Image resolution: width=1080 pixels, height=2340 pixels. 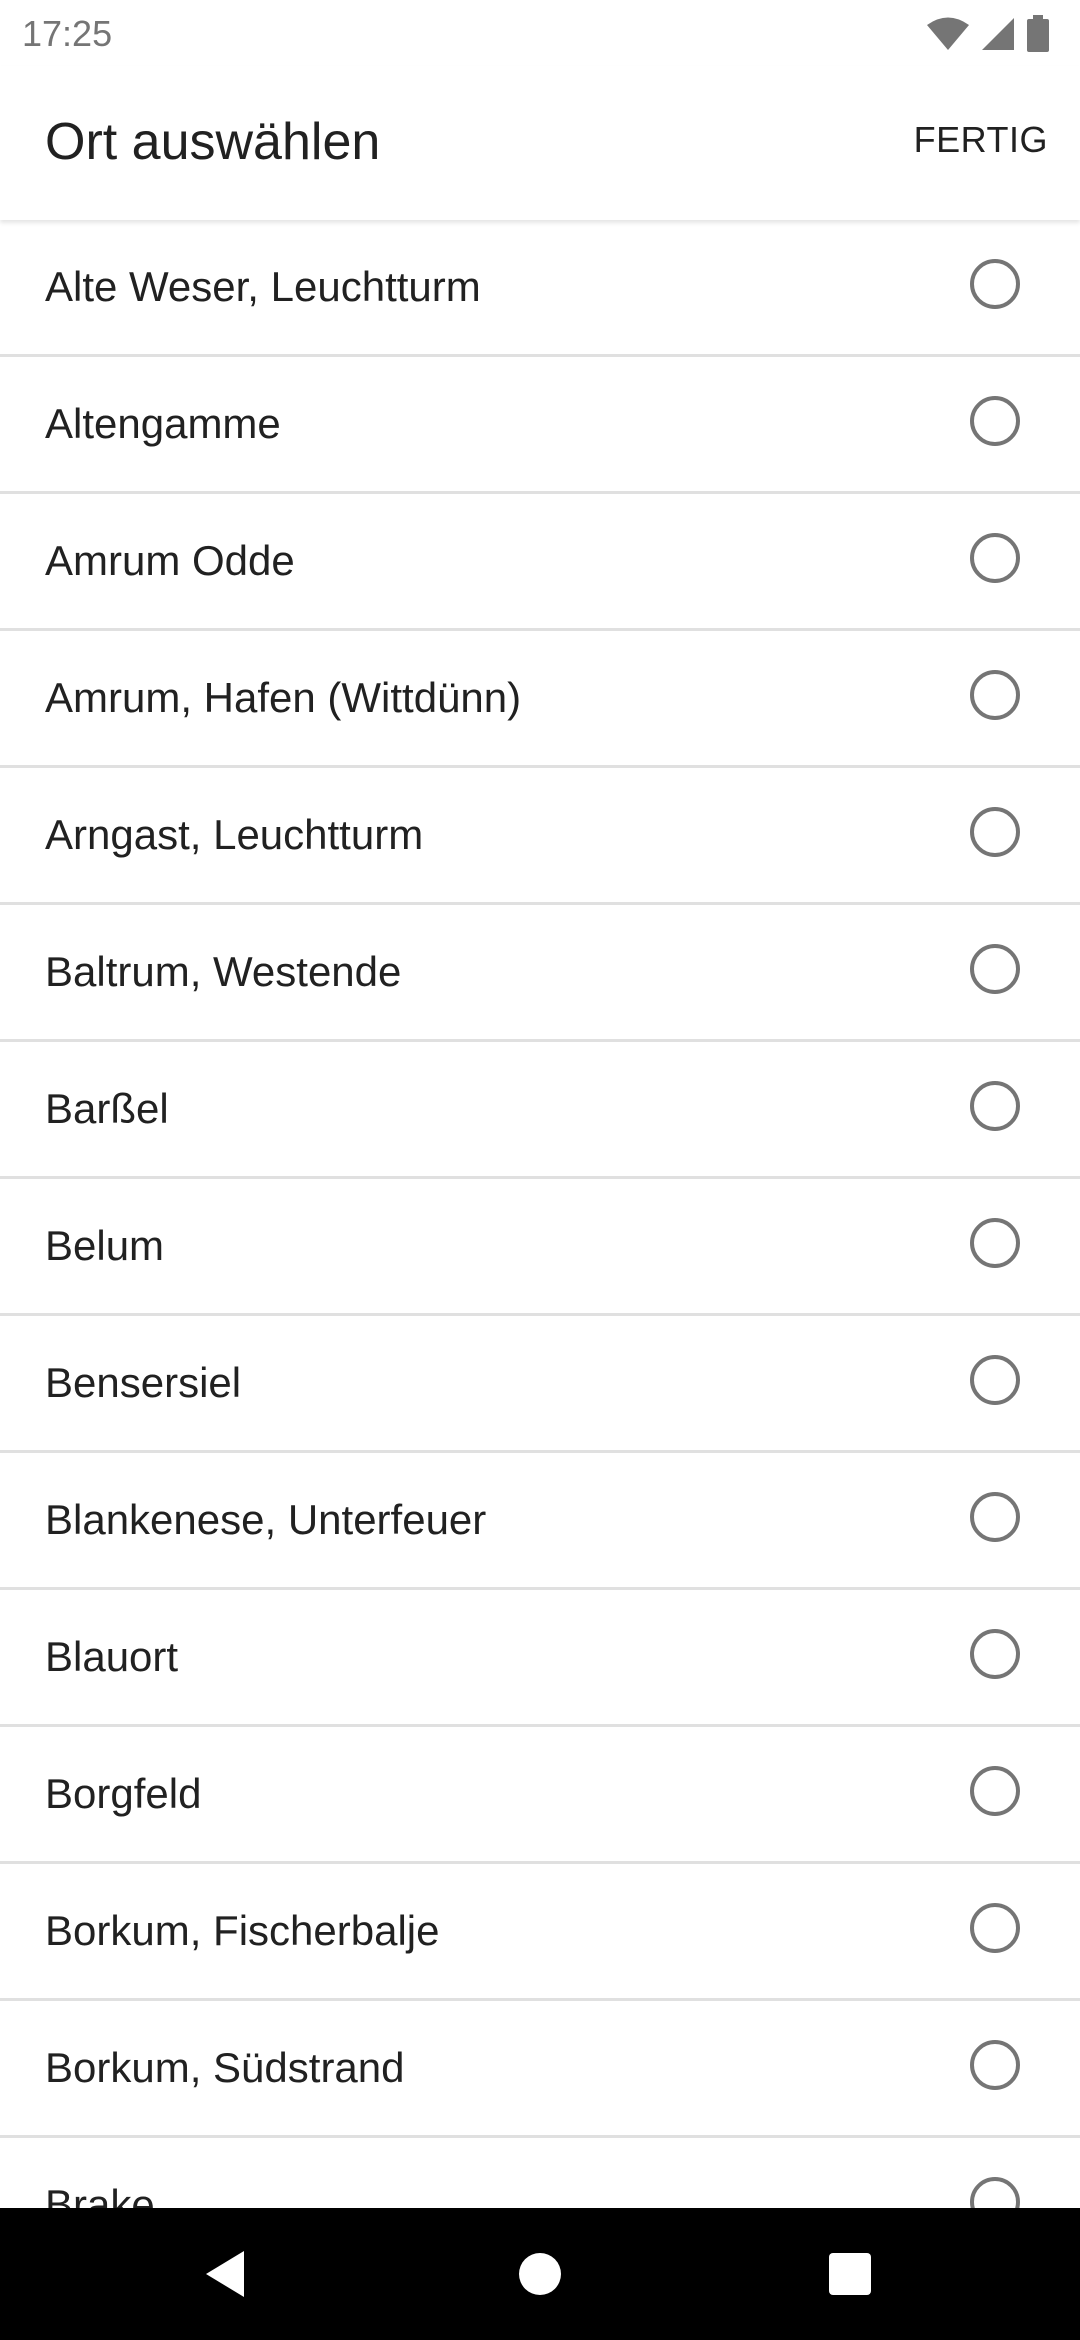 What do you see at coordinates (540, 33) in the screenshot?
I see `status-bar: 17:25` at bounding box center [540, 33].